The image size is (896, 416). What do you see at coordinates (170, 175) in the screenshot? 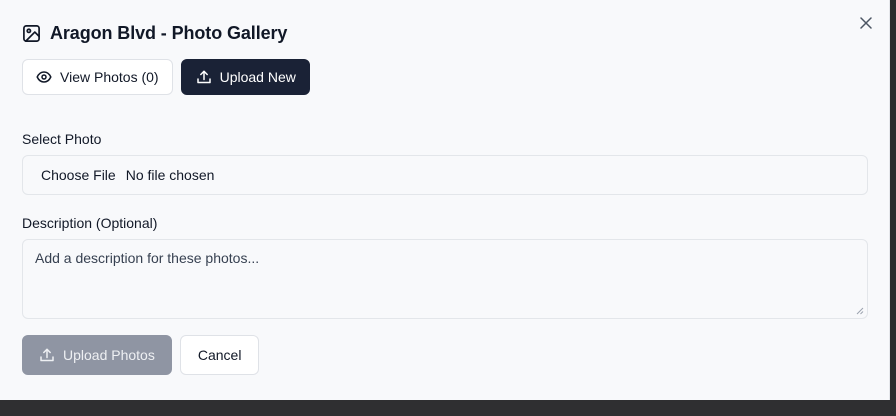
I see `file-status: No file chosen` at bounding box center [170, 175].